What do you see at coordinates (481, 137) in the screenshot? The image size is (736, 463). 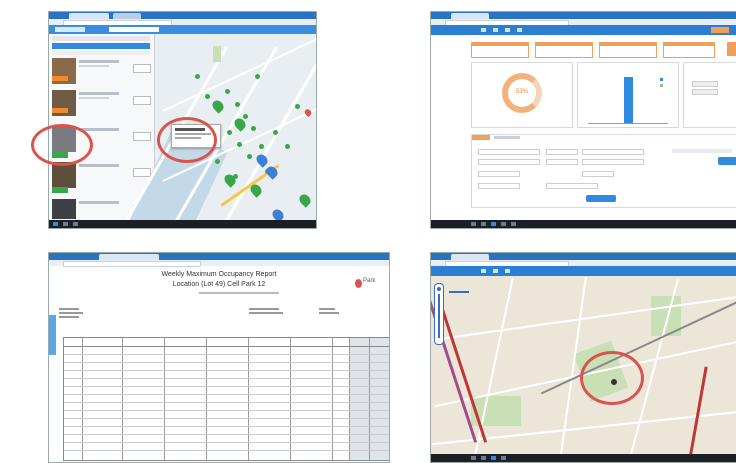 I see `tab-active` at bounding box center [481, 137].